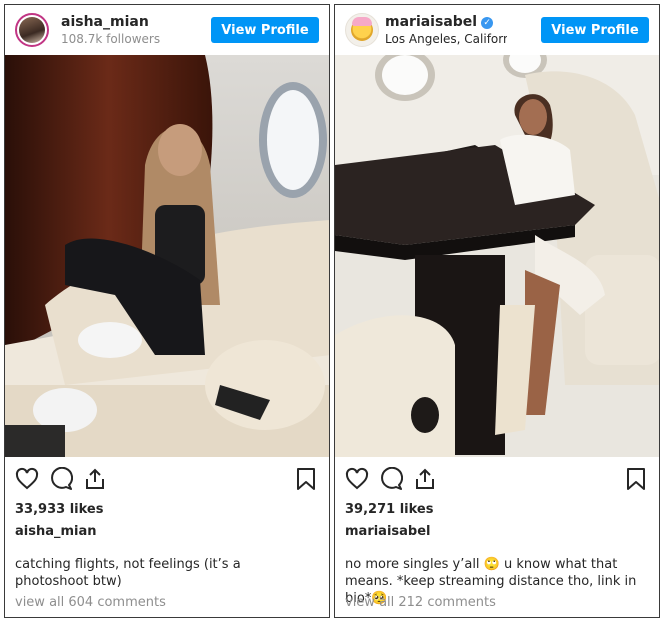 The width and height of the screenshot is (660, 624). I want to click on username: aisha_mian, so click(105, 22).